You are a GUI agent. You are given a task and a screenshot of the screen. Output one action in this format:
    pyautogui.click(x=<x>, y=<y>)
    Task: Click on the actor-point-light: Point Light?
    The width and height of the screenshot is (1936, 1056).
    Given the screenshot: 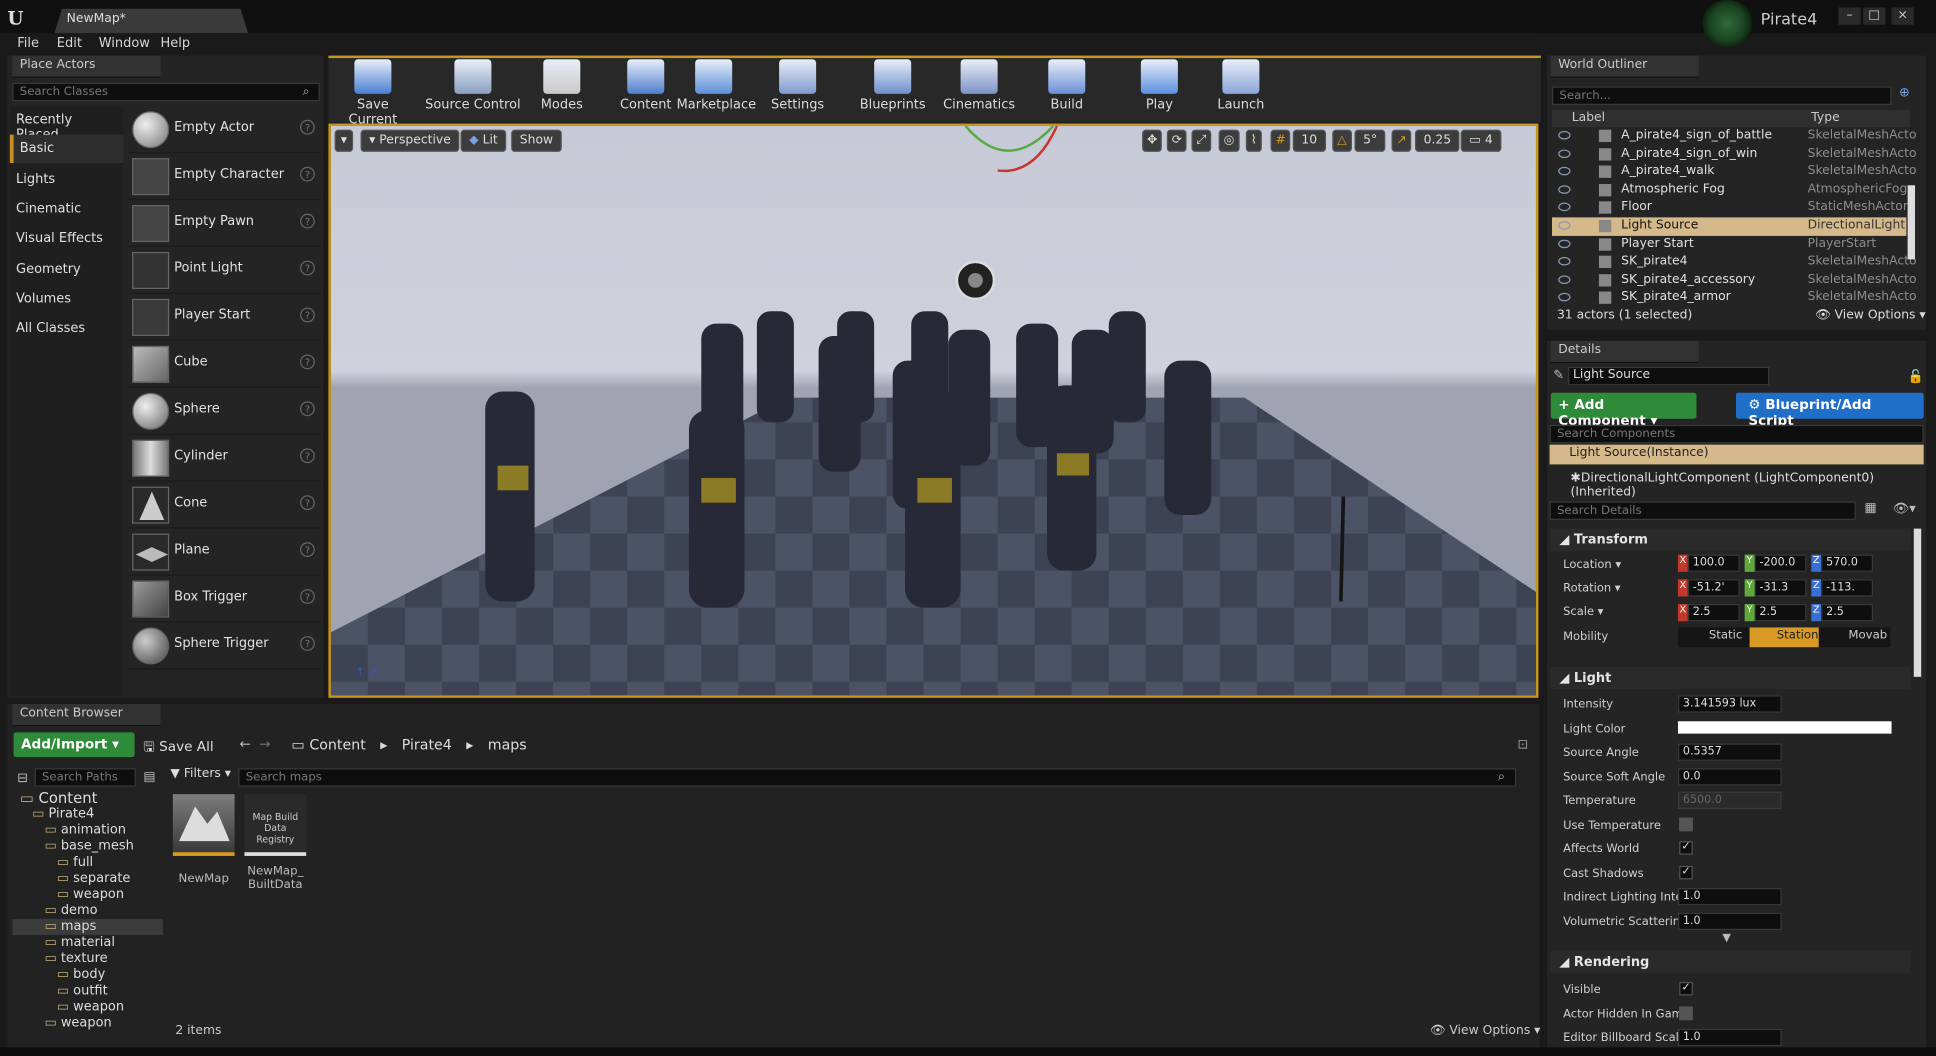 What is the action you would take?
    pyautogui.click(x=225, y=270)
    